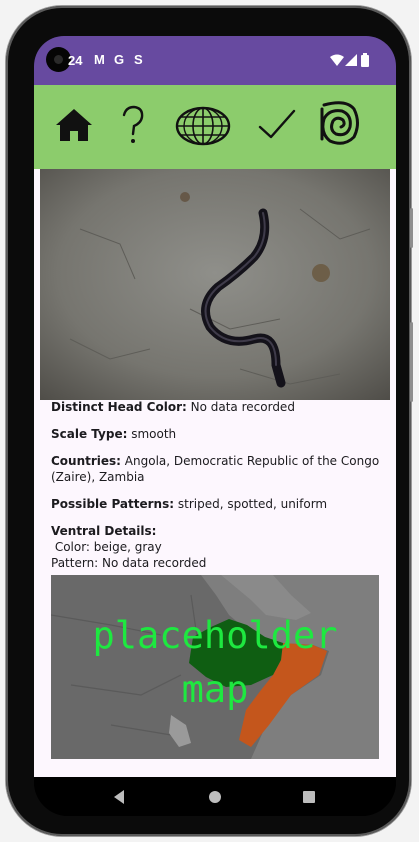 This screenshot has height=842, width=419. What do you see at coordinates (152, 434) in the screenshot?
I see `scale-type-value: smooth` at bounding box center [152, 434].